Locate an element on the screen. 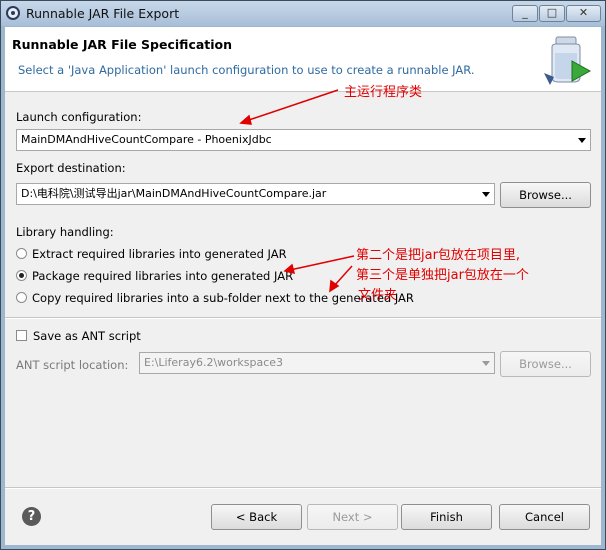  launch-config-select: MainDMAndHiveCountCompare - PhoenixJdbc is located at coordinates (303, 140).